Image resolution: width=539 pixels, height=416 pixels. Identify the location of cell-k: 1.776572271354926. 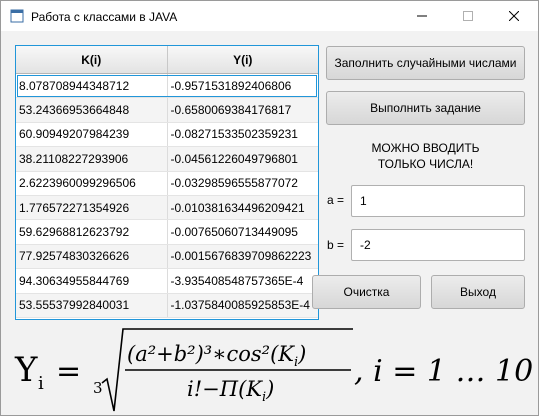
(91, 207).